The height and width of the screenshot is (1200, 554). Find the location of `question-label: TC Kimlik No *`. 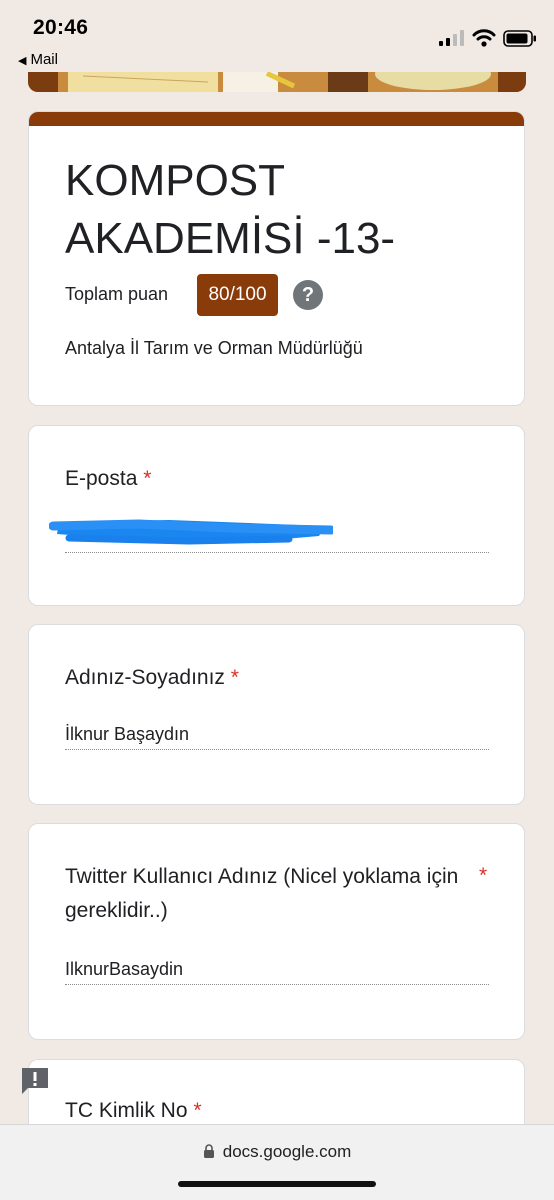

question-label: TC Kimlik No * is located at coordinates (133, 1111).